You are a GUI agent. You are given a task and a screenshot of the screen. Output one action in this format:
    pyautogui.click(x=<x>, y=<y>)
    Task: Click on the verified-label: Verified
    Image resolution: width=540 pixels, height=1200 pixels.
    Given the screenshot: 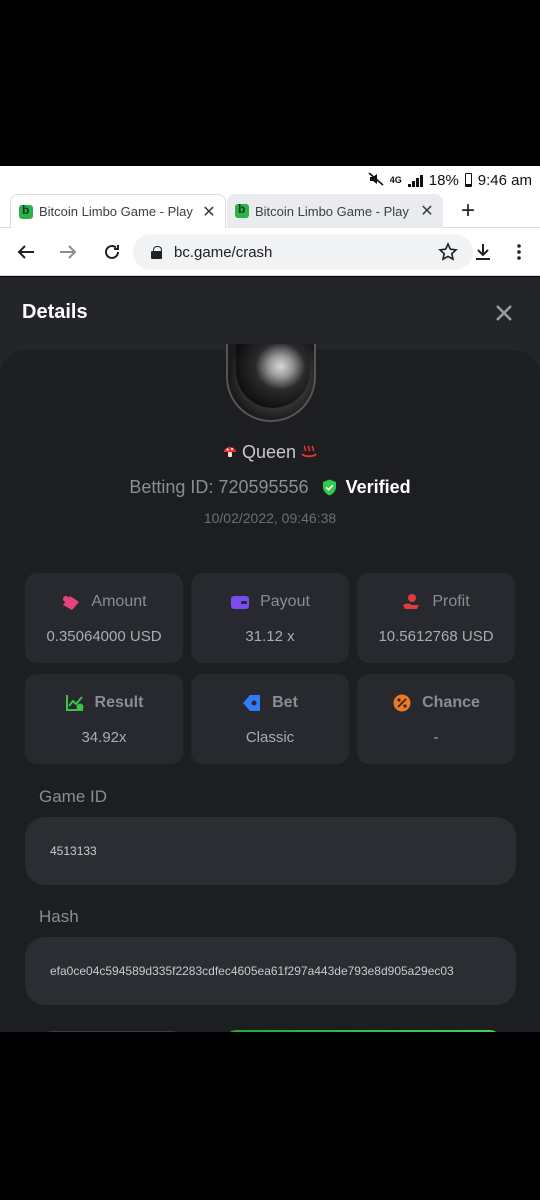 What is the action you would take?
    pyautogui.click(x=378, y=487)
    